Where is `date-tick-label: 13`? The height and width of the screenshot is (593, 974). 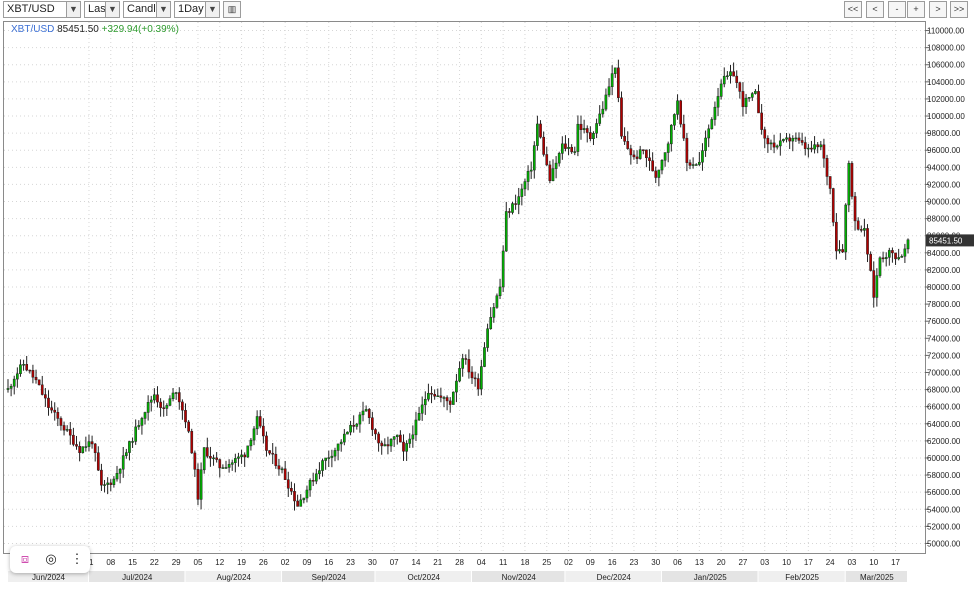 date-tick-label: 13 is located at coordinates (699, 562).